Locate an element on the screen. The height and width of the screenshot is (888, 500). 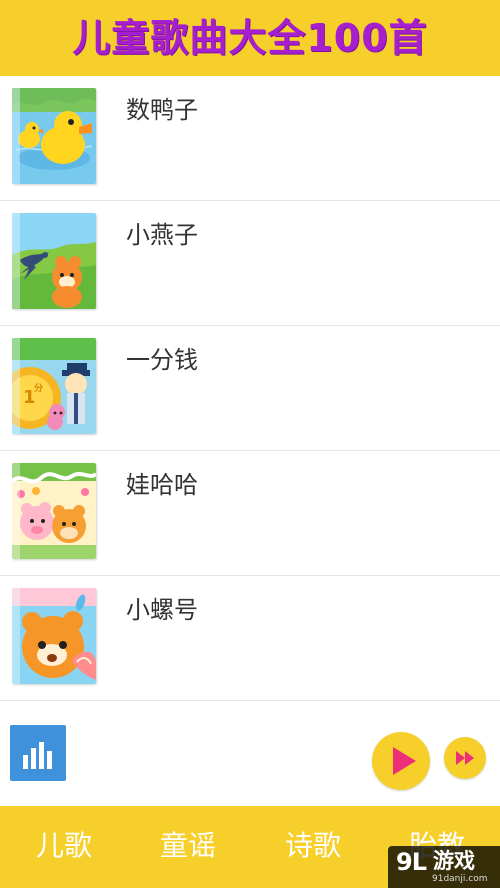
song-item-xiaoluohao: 小螺号 is located at coordinates (250, 638).